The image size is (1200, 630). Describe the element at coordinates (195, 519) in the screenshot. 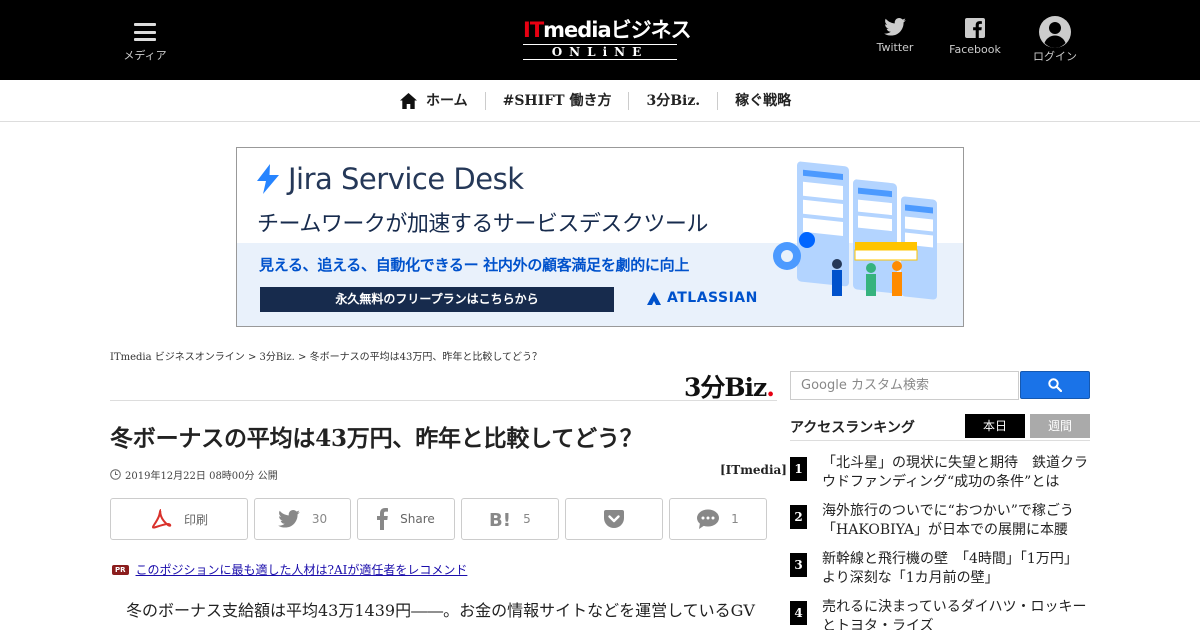

I see `print-label: 印刷` at that location.